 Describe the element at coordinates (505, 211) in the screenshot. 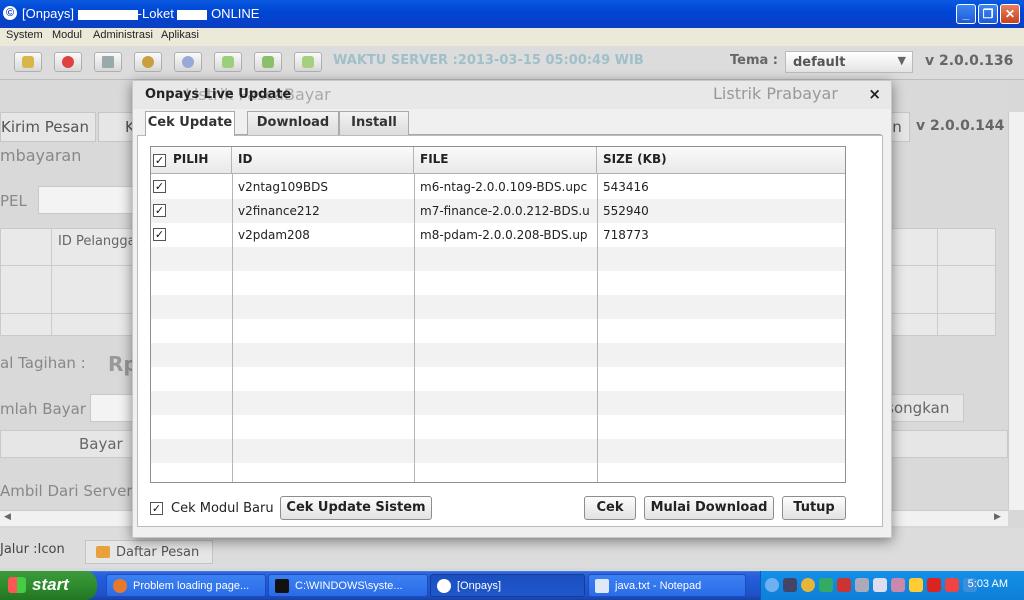

I see `row-file: m7-finance-2.0.0.212-BDS.u` at that location.